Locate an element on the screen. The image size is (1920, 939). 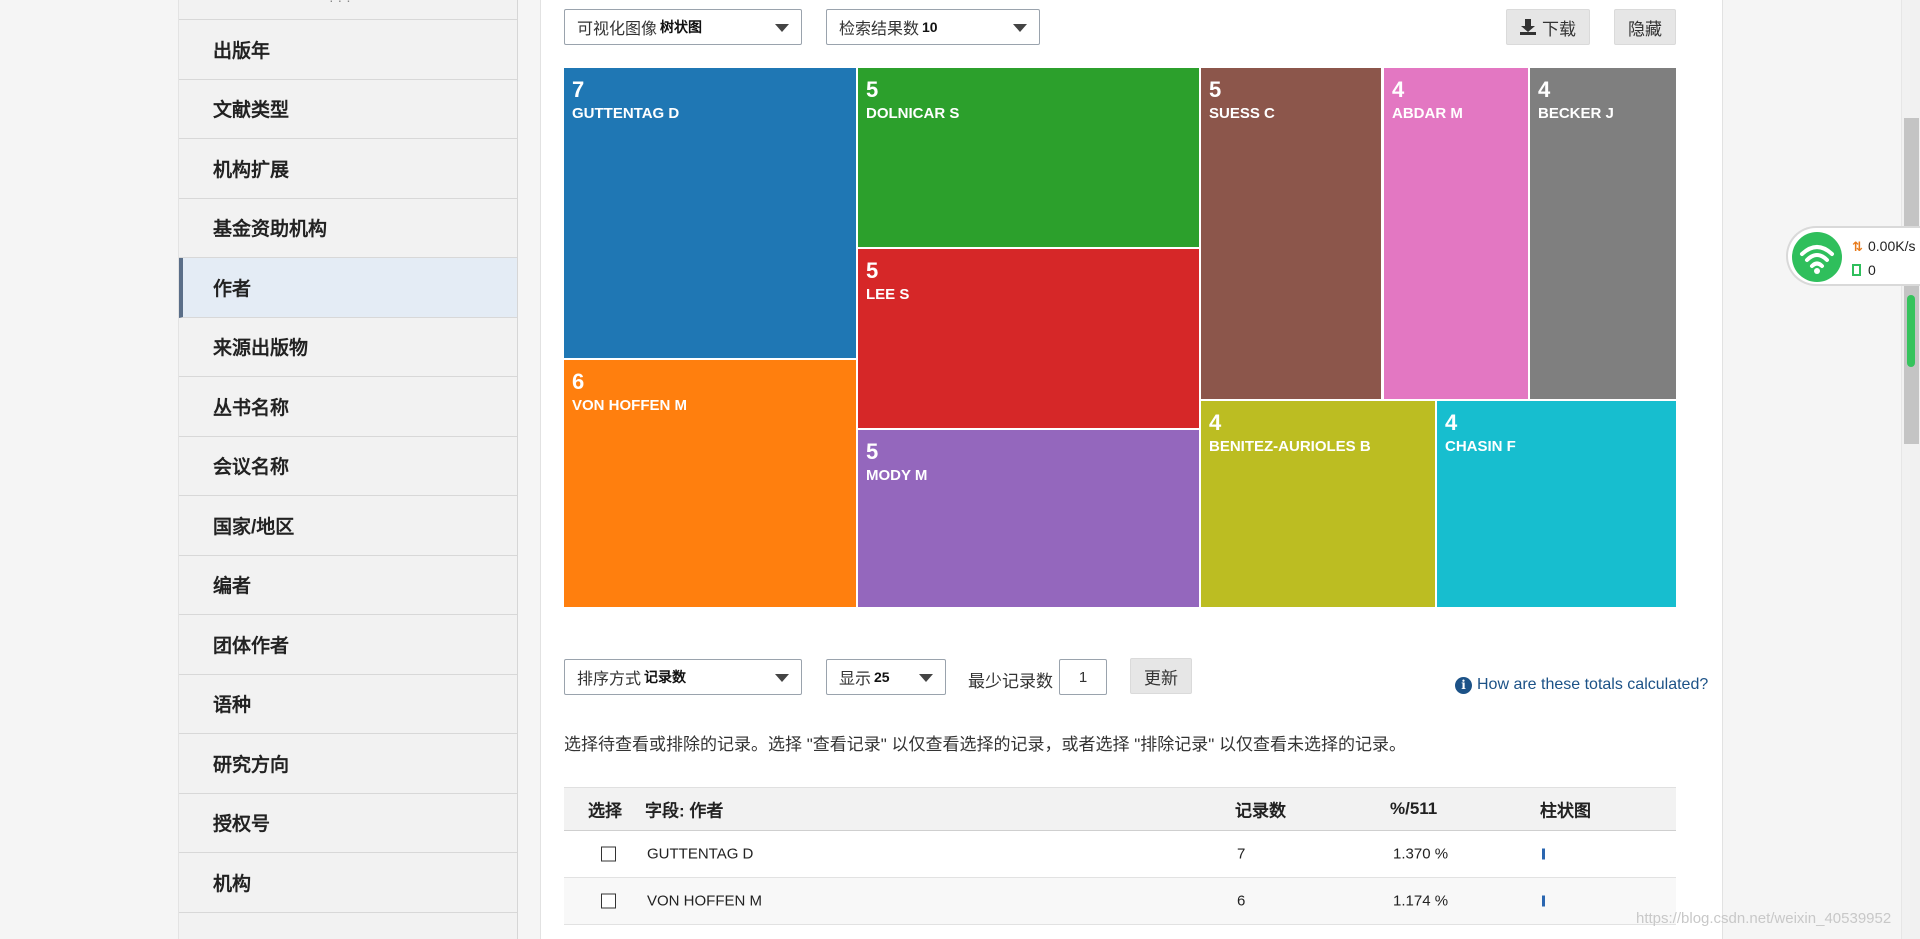
transfer-arrows-icon: ⇅ is located at coordinates (1857, 246).